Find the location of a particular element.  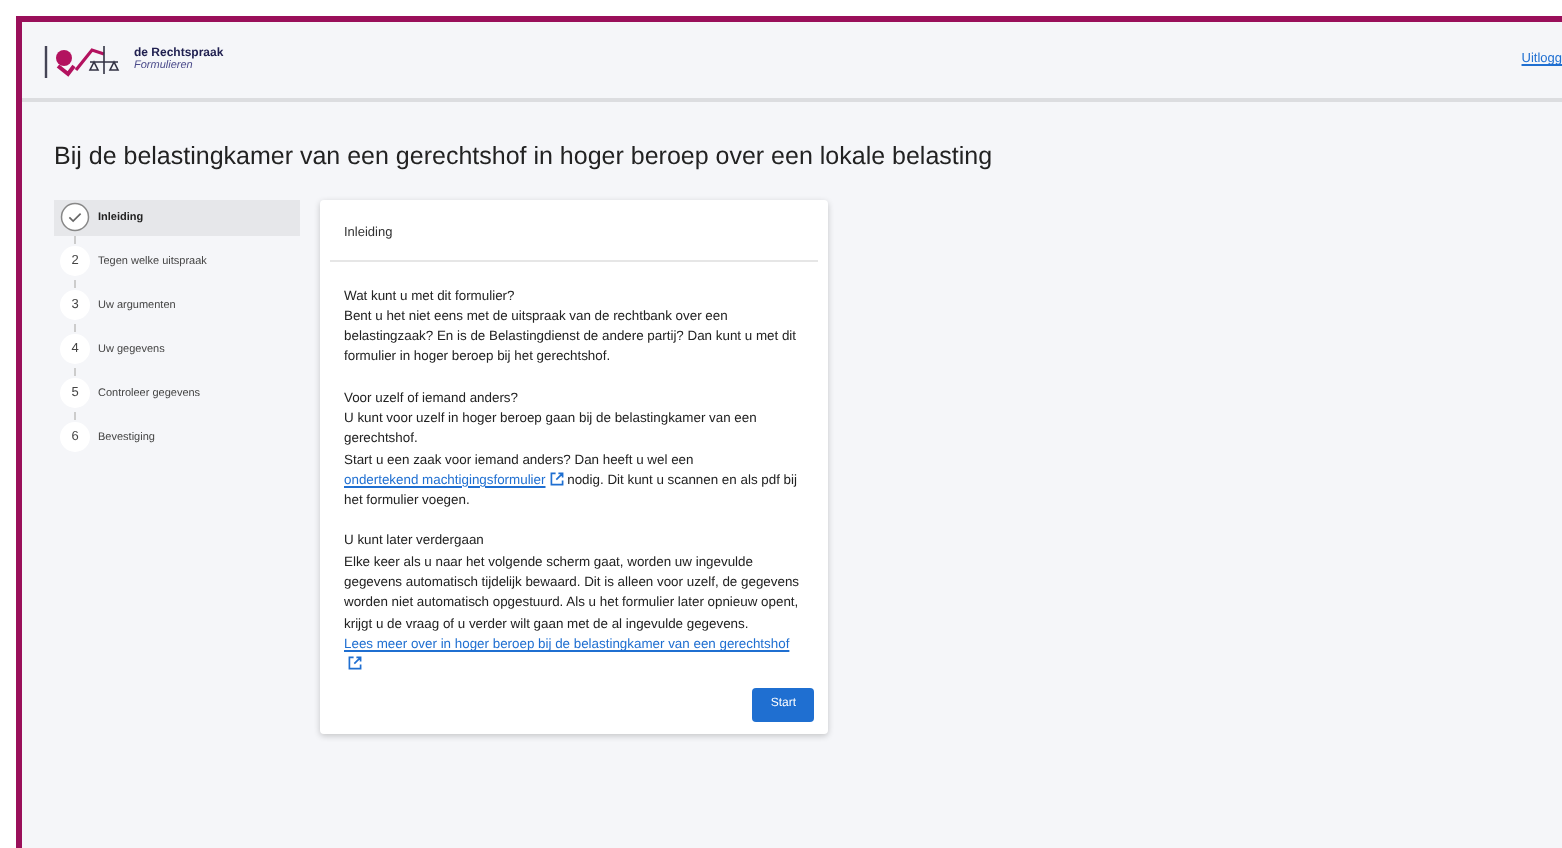

check-circle-icon is located at coordinates (75, 217).